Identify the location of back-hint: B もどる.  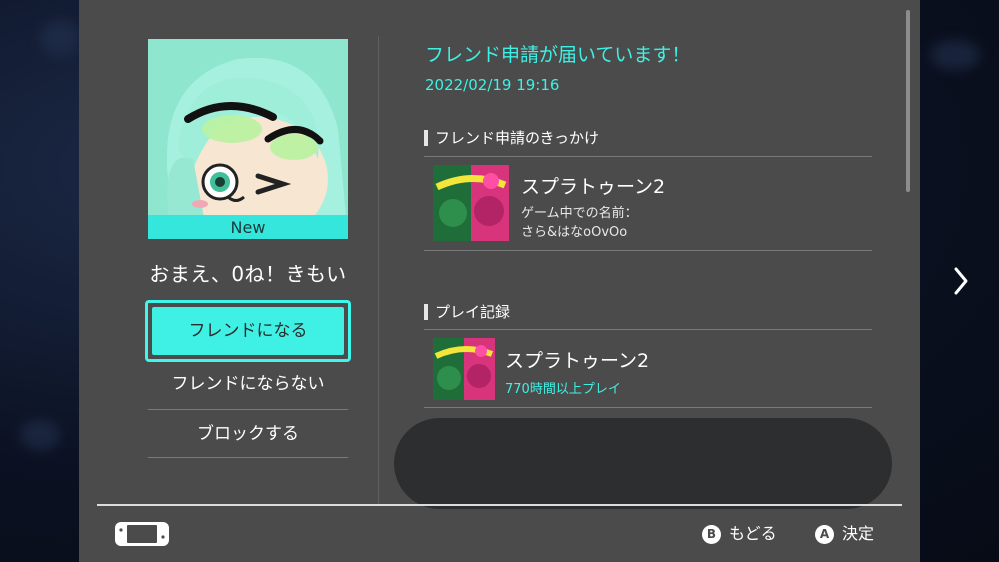
(739, 534).